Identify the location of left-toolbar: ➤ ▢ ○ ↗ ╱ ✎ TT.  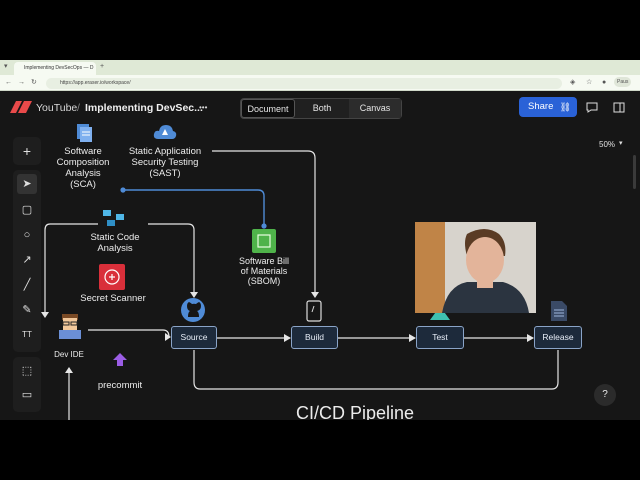
(27, 261).